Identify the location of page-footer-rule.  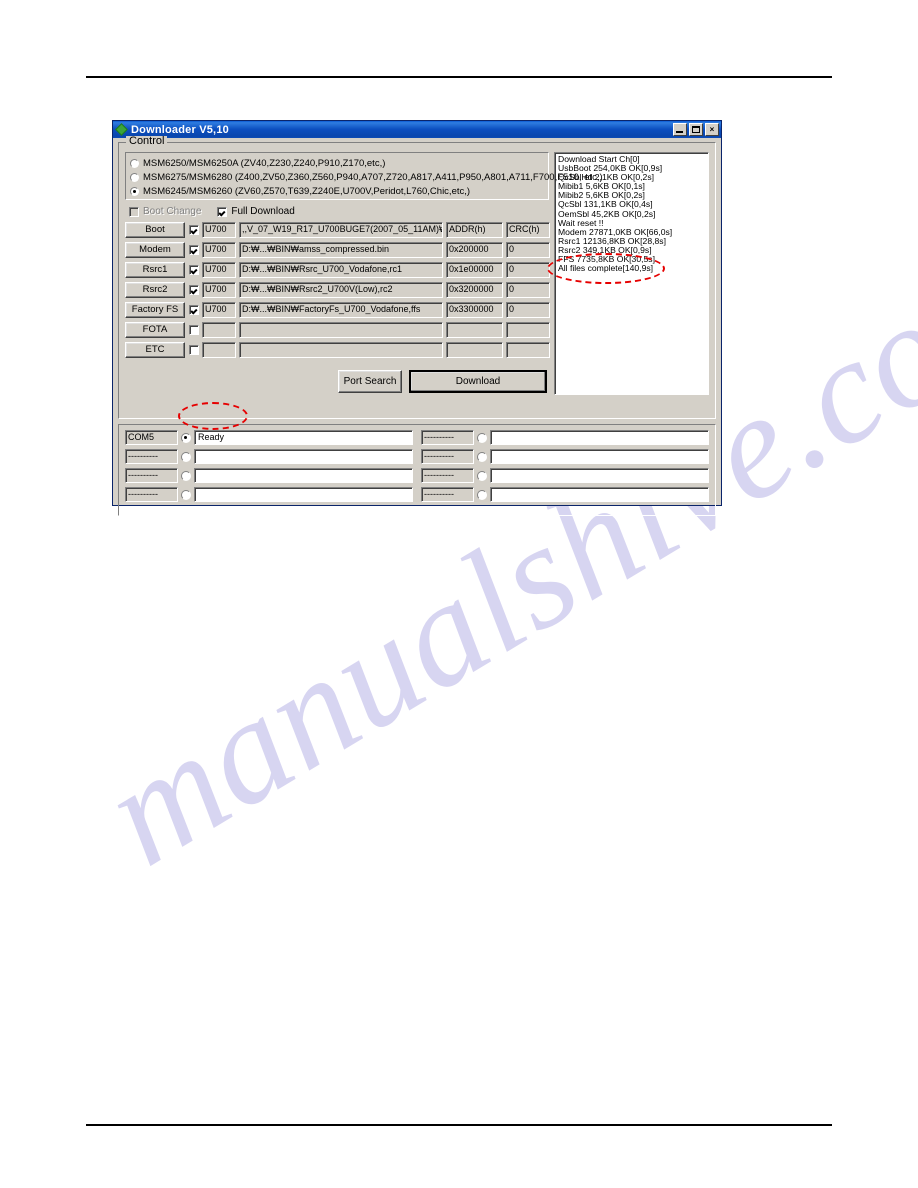
(459, 1125).